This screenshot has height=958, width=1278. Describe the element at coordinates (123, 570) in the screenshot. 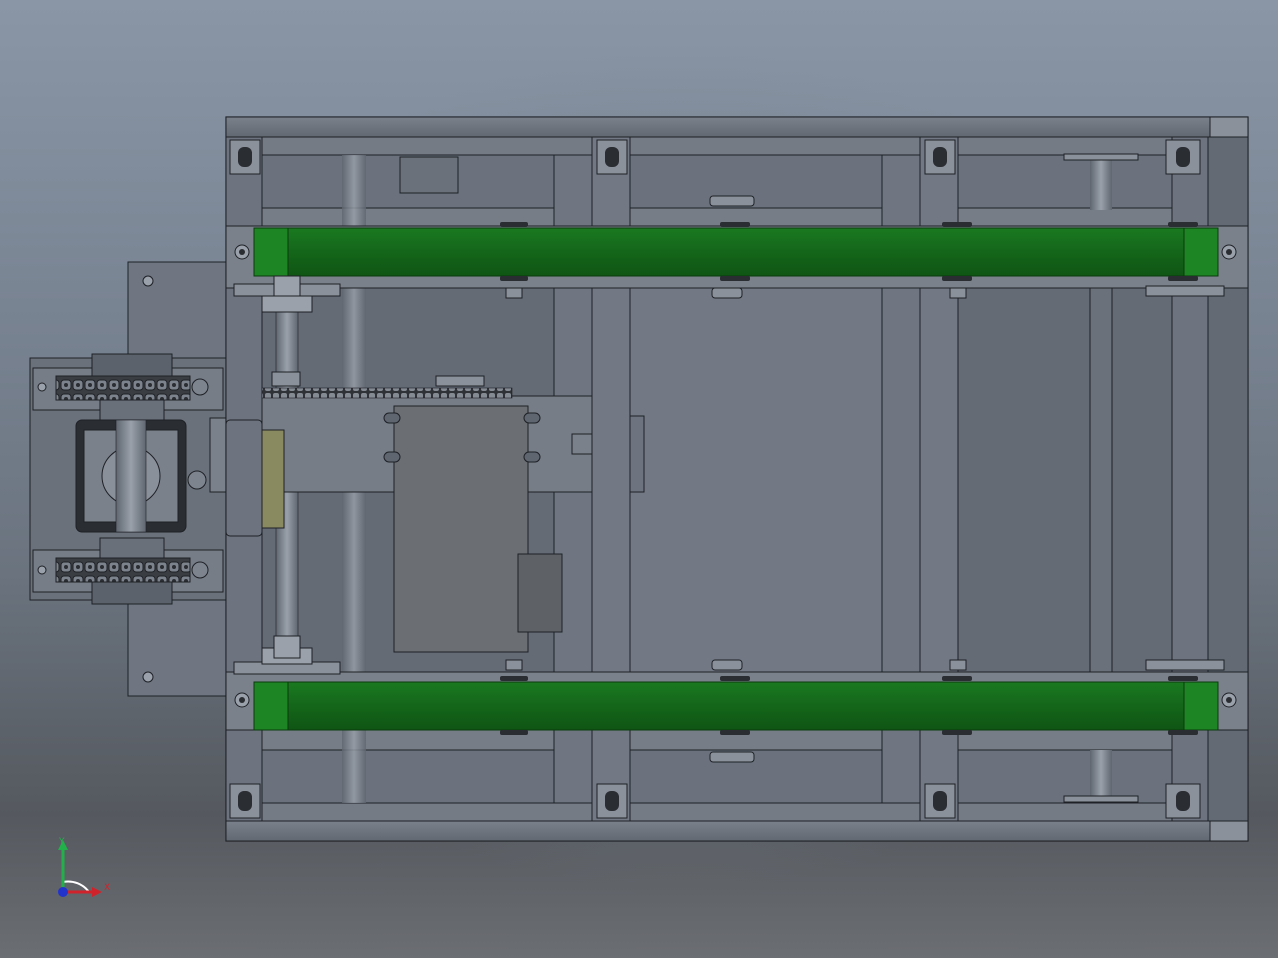

I see `drive-chain-bottom` at that location.